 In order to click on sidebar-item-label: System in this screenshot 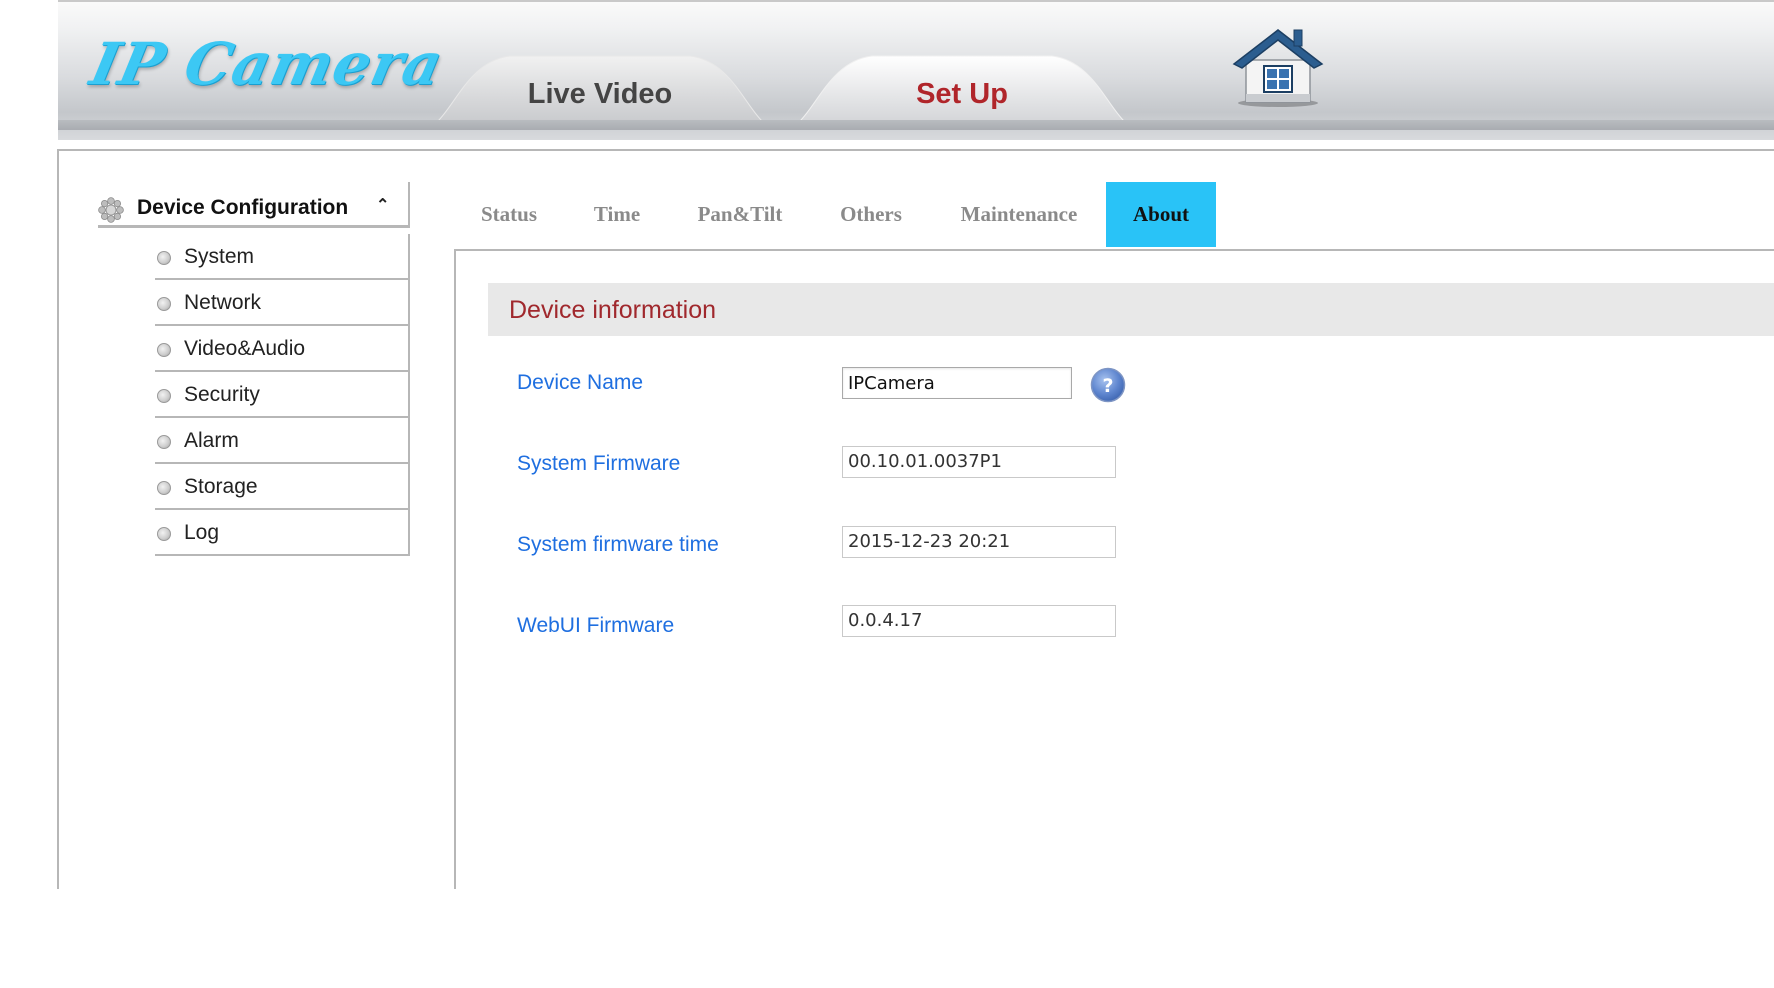, I will do `click(219, 256)`.